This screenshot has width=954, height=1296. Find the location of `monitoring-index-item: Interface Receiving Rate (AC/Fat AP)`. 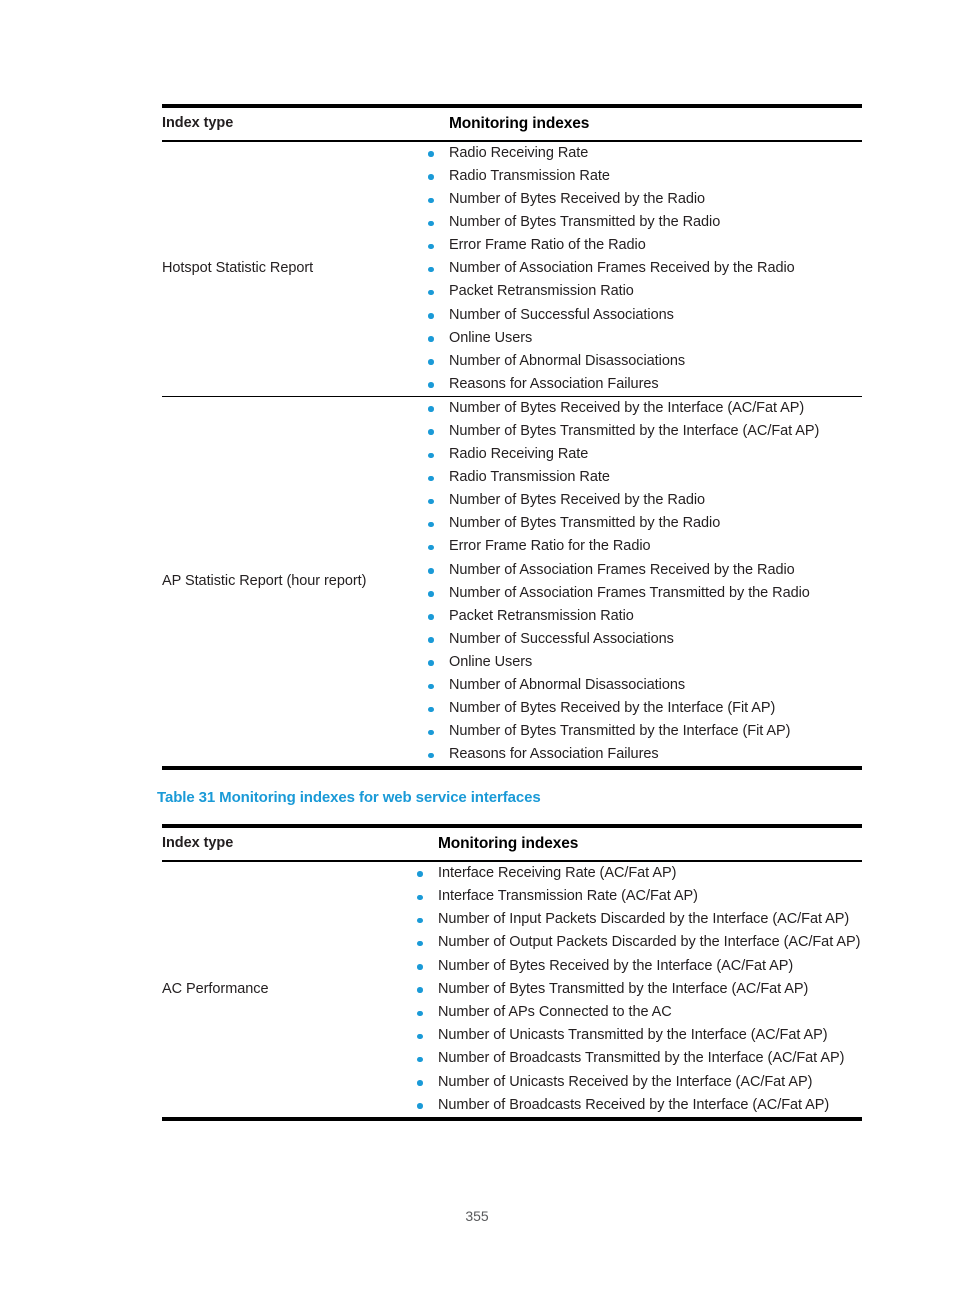

monitoring-index-item: Interface Receiving Rate (AC/Fat AP) is located at coordinates (636, 873).